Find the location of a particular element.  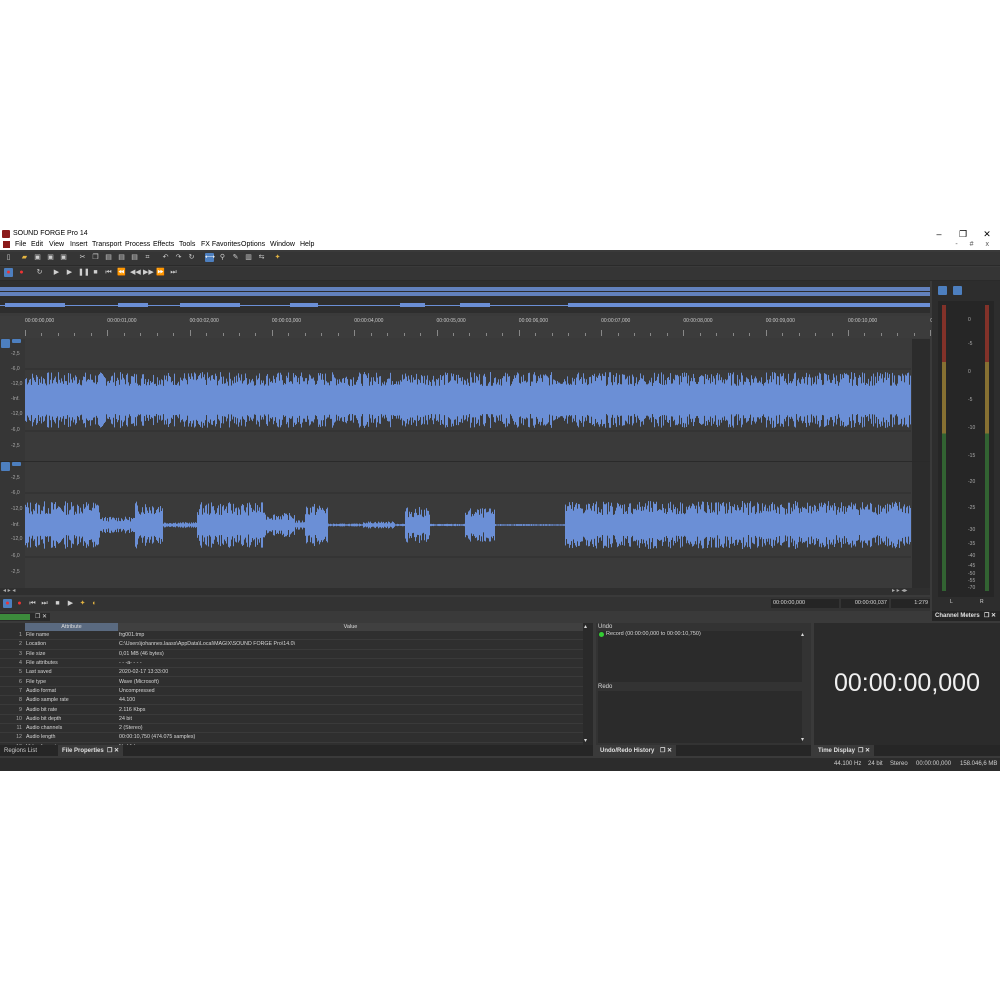

undo-icon: ↶ is located at coordinates (165, 257).